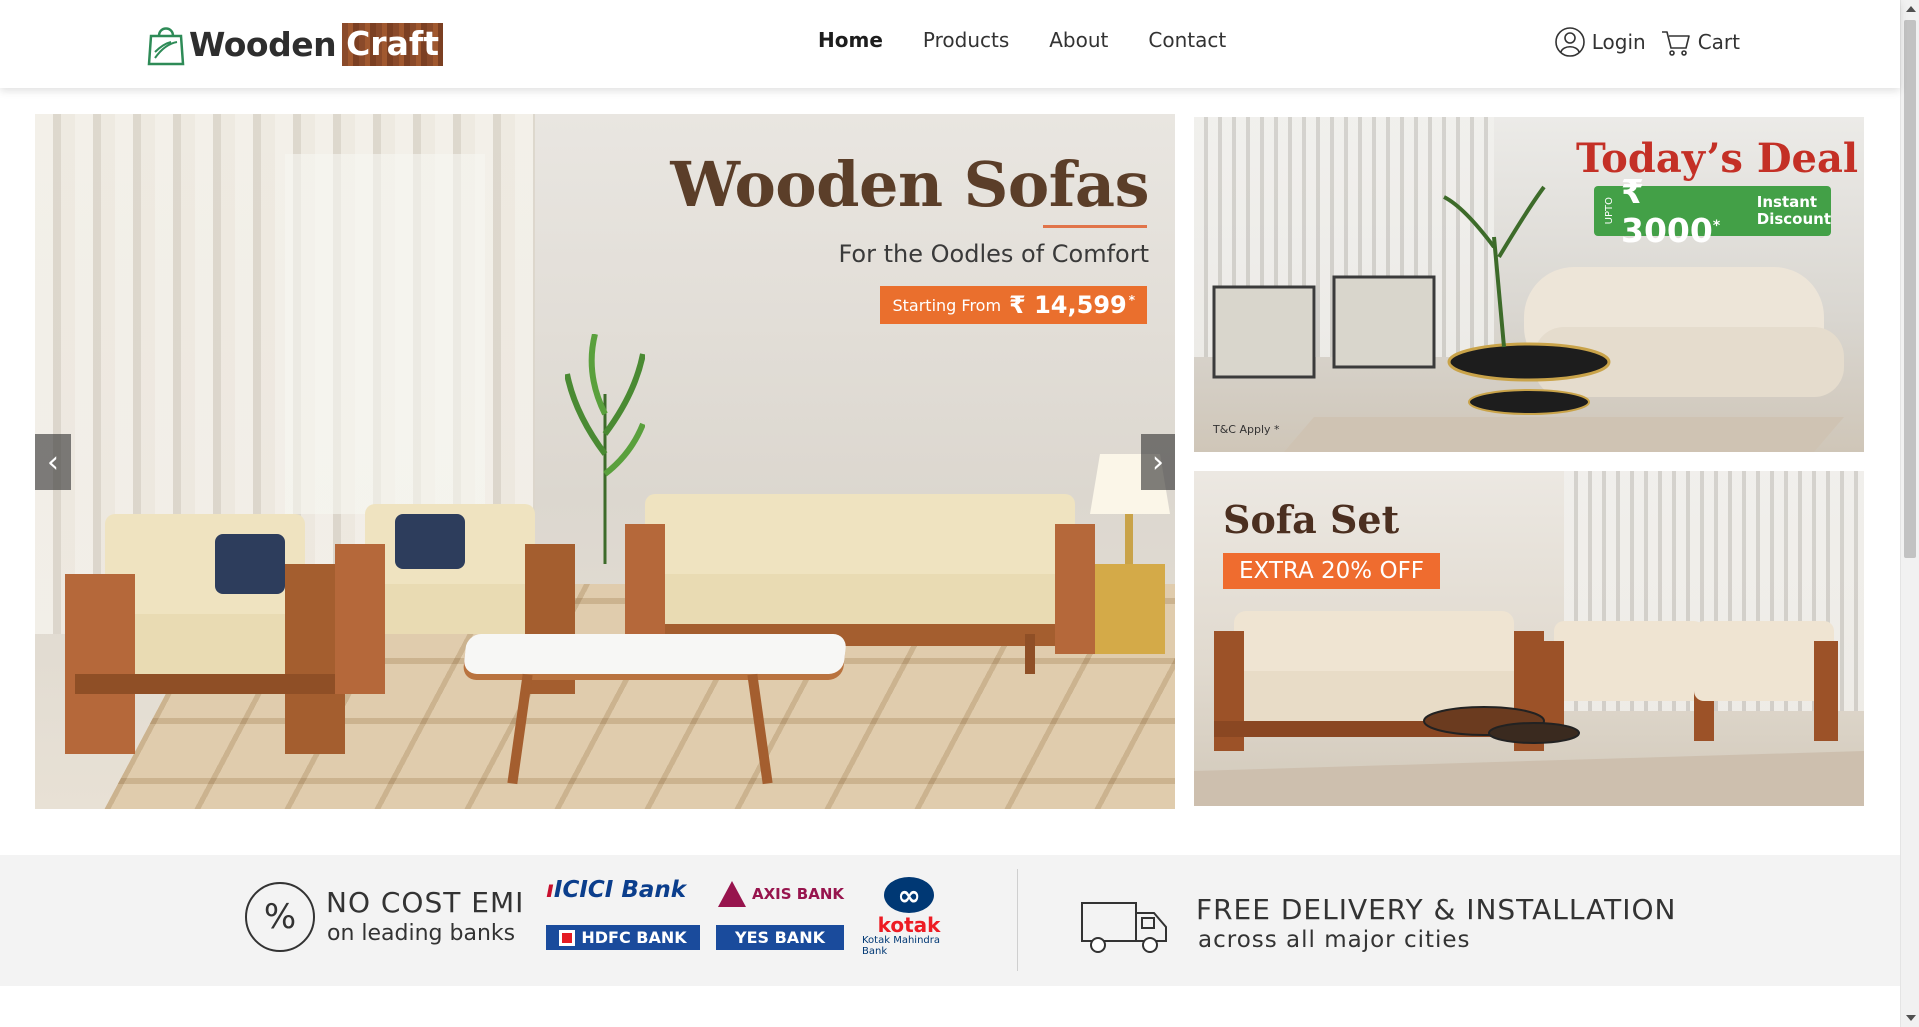  I want to click on hdfc-bank-logo: HDFC BANK, so click(623, 937).